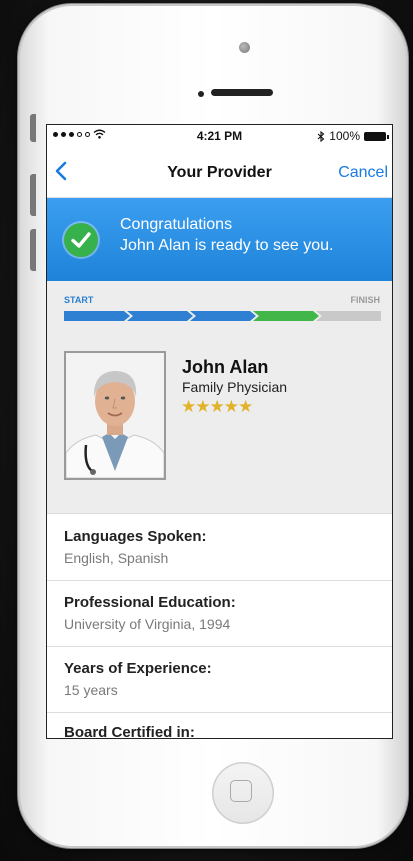 The height and width of the screenshot is (861, 413). What do you see at coordinates (219, 547) in the screenshot?
I see `list-item: Languages Spoken: English, Spanish` at bounding box center [219, 547].